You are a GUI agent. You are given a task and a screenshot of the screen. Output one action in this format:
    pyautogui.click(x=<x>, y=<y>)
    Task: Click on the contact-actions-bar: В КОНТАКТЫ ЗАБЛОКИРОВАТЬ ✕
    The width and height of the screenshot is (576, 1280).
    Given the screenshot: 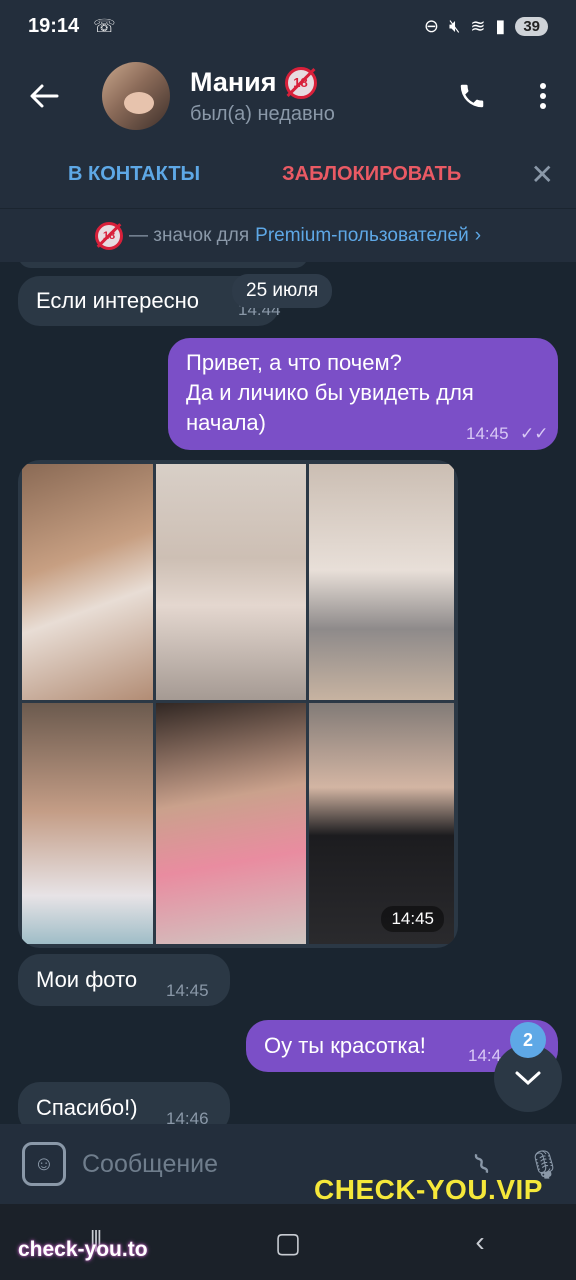 What is the action you would take?
    pyautogui.click(x=288, y=174)
    